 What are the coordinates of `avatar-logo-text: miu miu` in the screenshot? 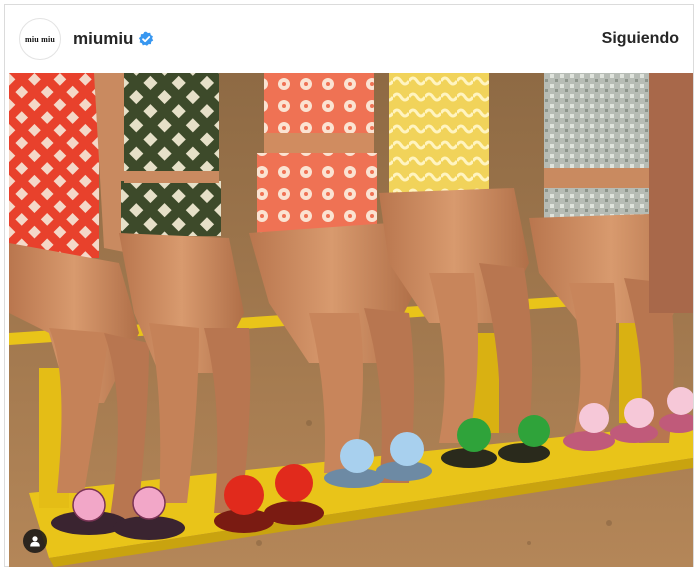 It's located at (40, 39).